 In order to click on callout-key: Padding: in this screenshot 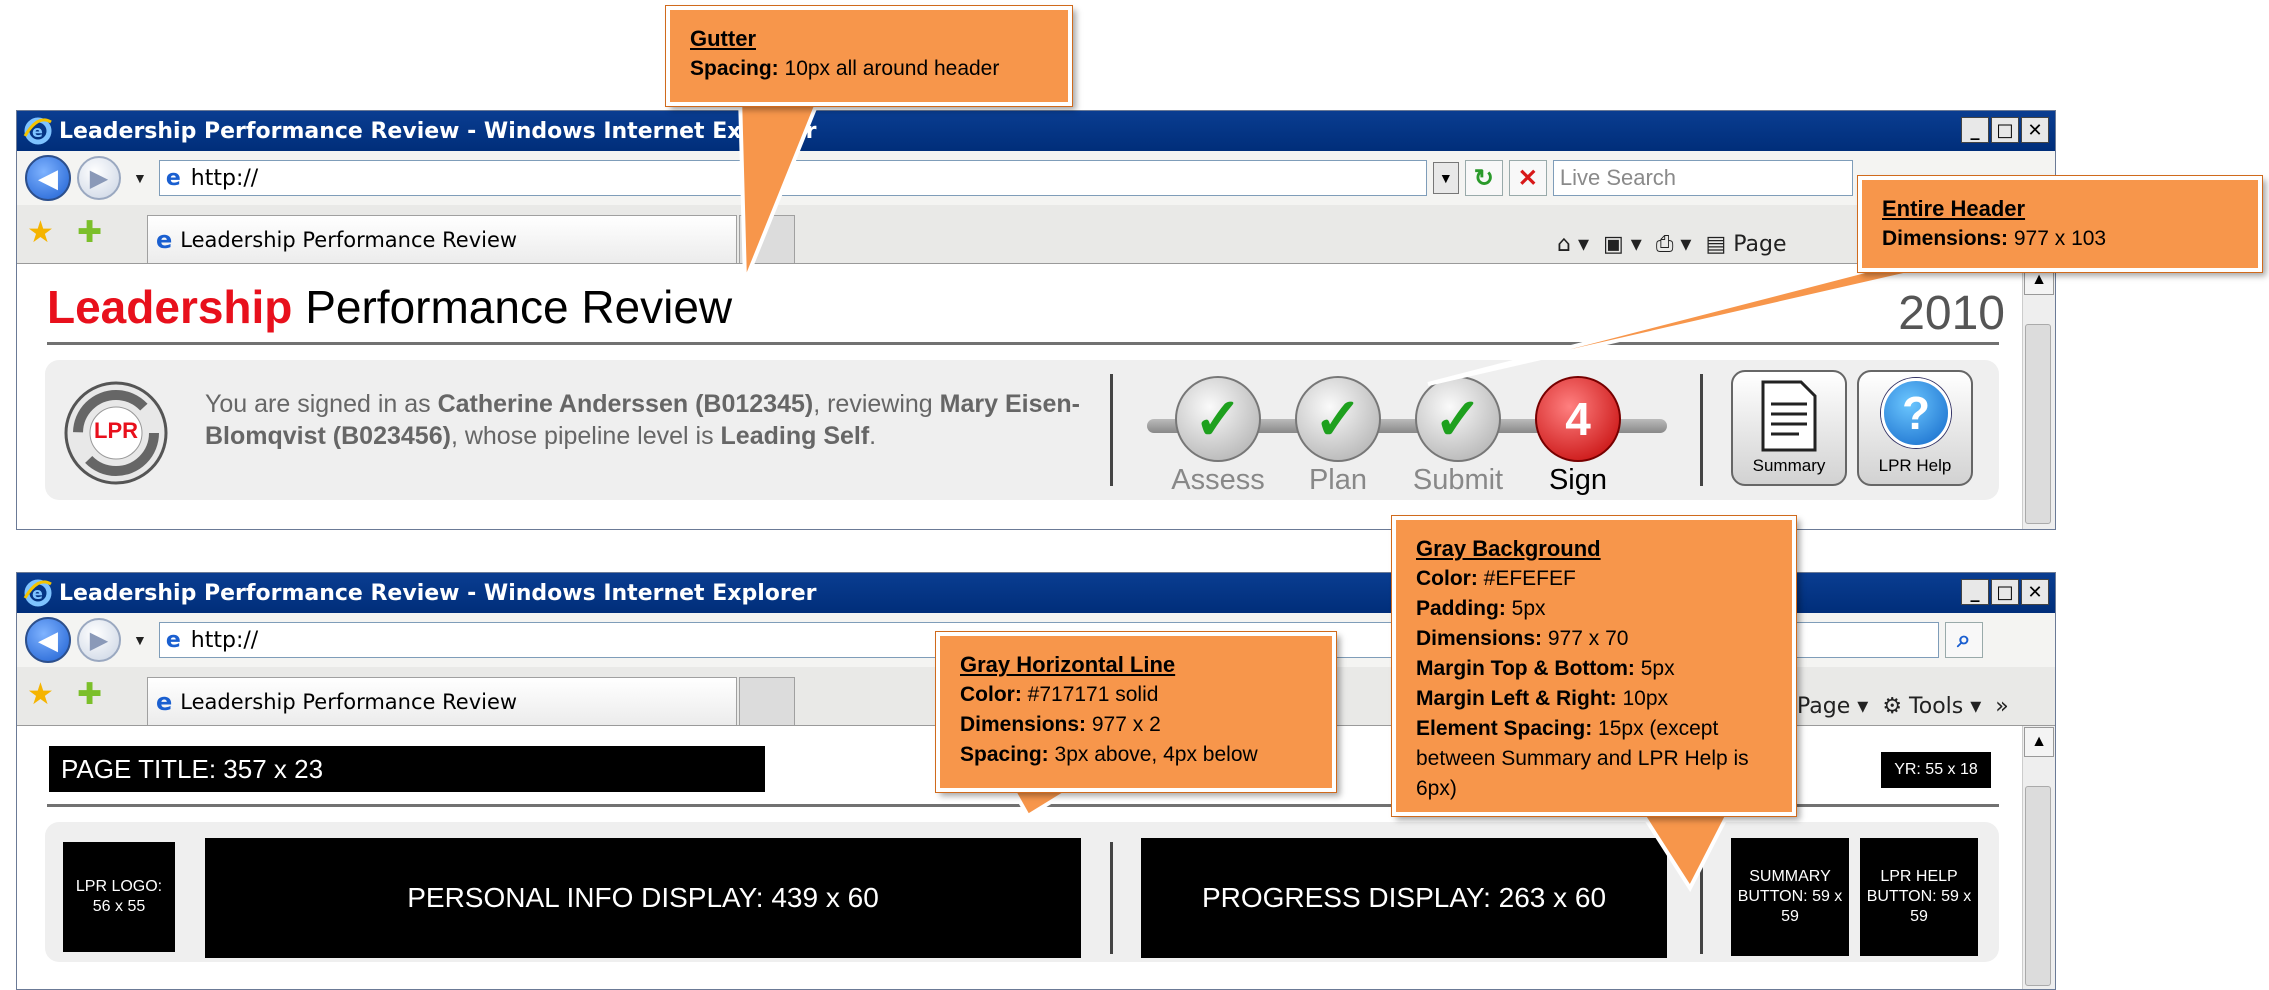, I will do `click(1461, 608)`.